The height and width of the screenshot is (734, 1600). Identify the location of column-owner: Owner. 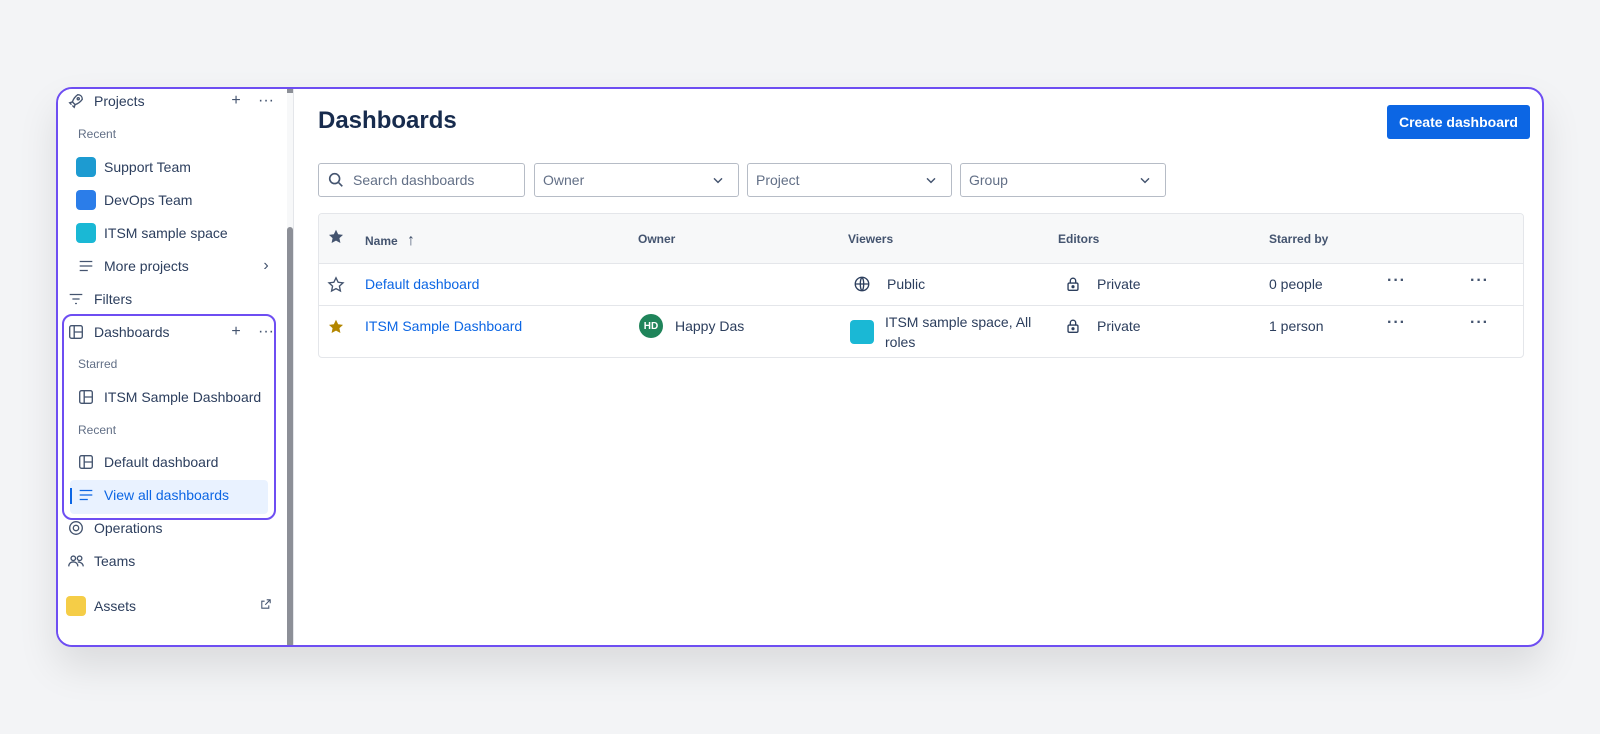
(657, 239).